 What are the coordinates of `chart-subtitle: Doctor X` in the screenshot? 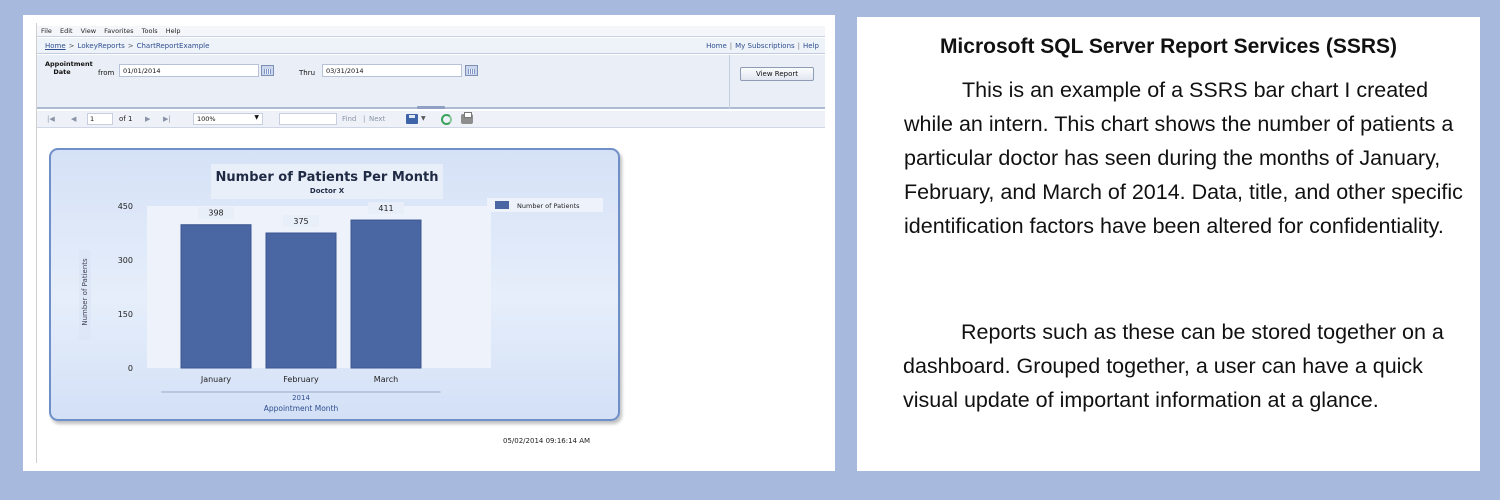 It's located at (327, 191).